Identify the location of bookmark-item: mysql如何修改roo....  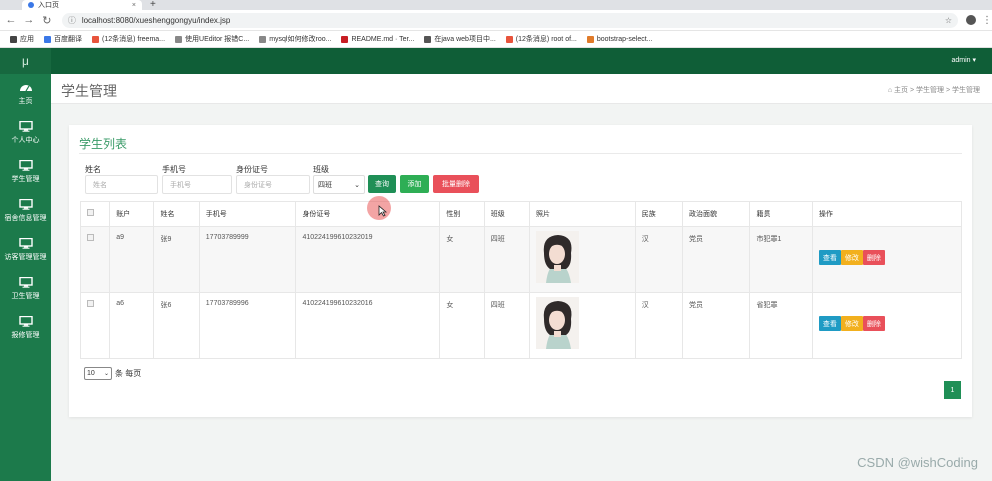
(295, 39).